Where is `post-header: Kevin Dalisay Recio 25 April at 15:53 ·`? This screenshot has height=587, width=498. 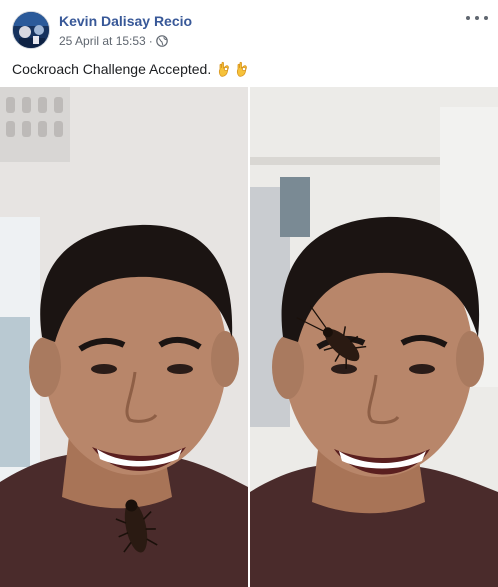 post-header: Kevin Dalisay Recio 25 April at 15:53 · is located at coordinates (249, 28).